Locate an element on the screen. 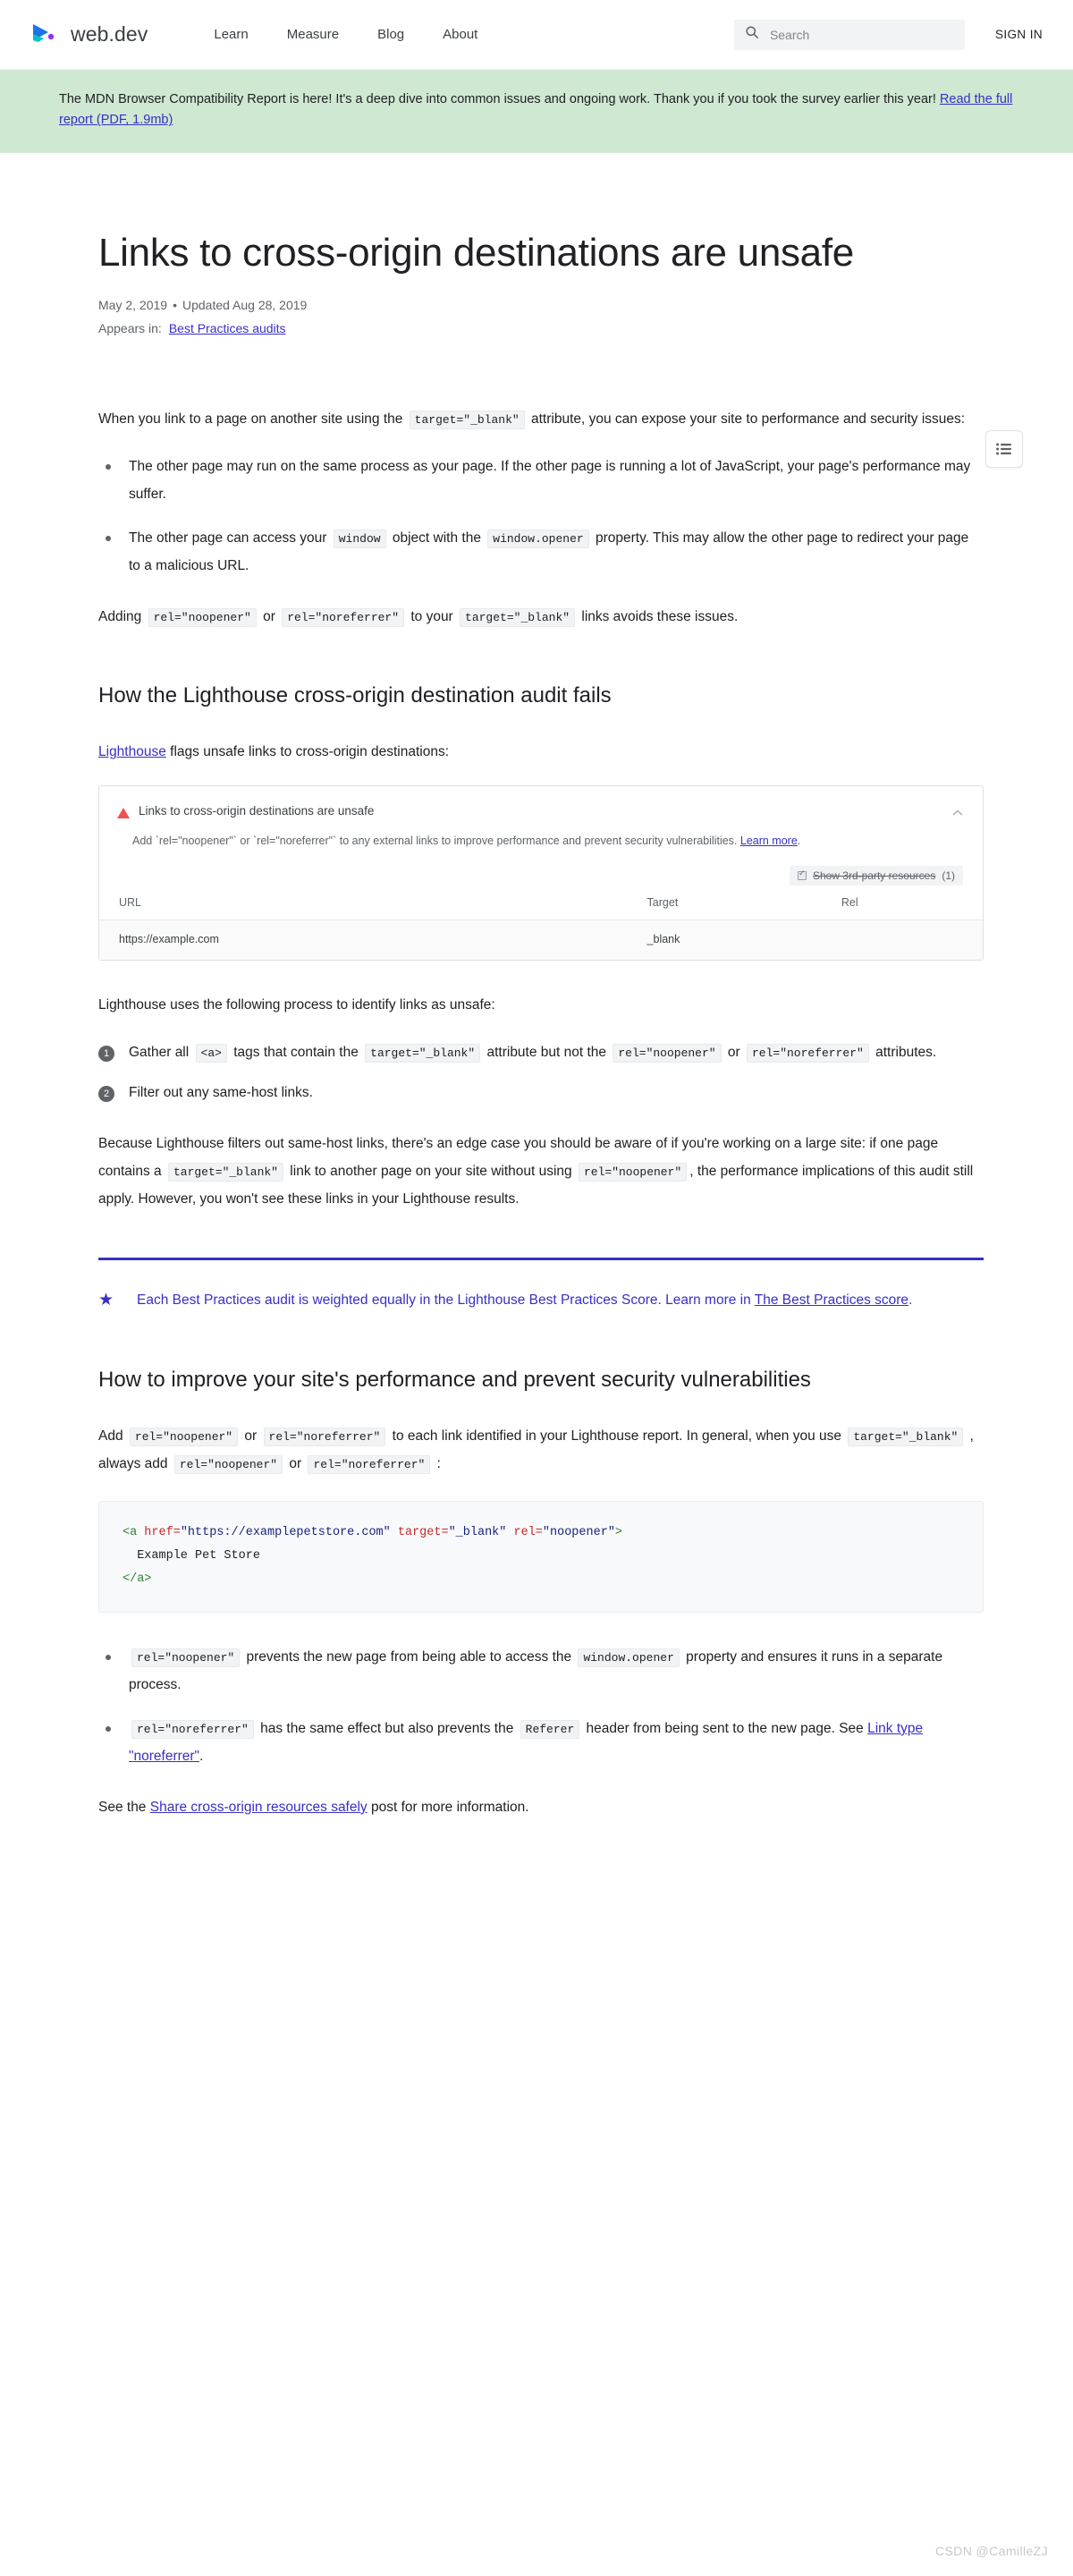 Image resolution: width=1073 pixels, height=2576 pixels. third-party-filter-label: Show 3rd-party resources is located at coordinates (874, 876).